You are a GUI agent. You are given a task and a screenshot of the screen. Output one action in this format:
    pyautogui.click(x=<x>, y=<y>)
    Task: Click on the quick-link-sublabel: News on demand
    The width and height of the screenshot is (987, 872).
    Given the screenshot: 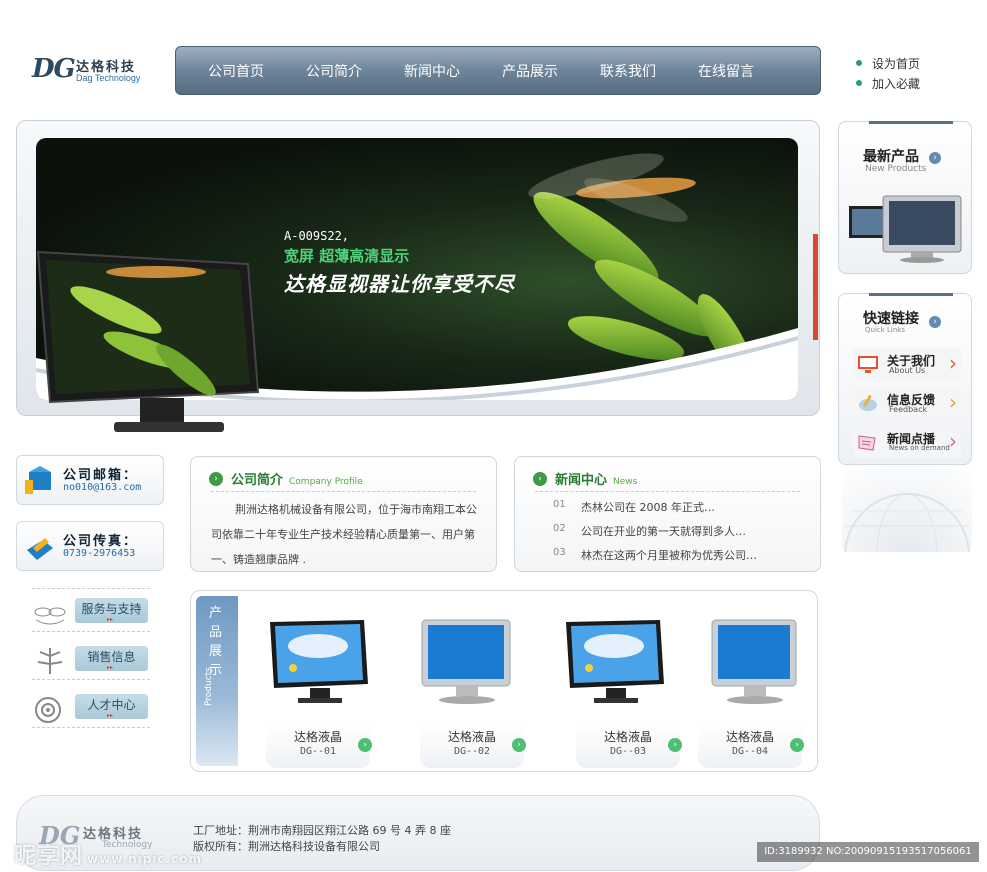 What is the action you would take?
    pyautogui.click(x=919, y=448)
    